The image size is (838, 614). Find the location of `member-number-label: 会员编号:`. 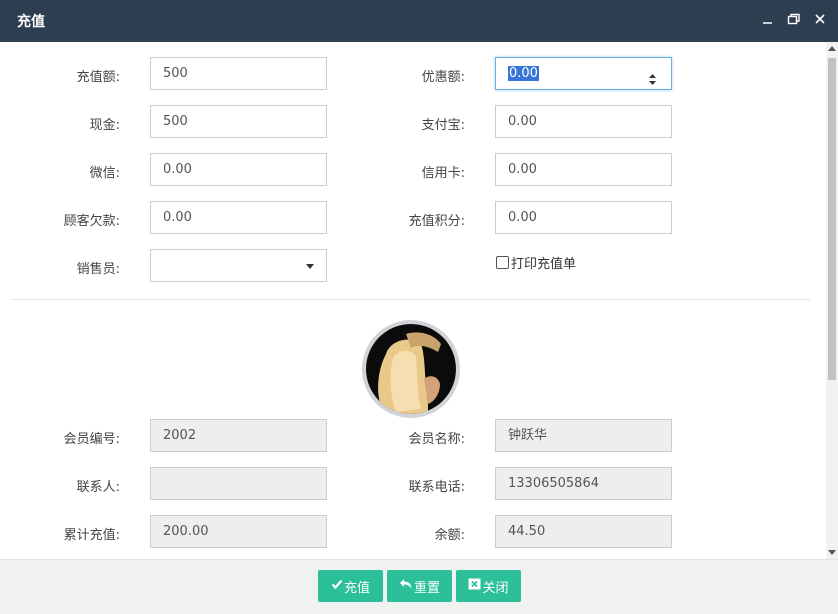

member-number-label: 会员编号: is located at coordinates (91, 439).